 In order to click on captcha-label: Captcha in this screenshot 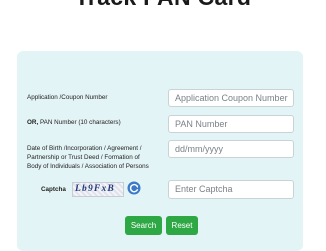, I will do `click(53, 189)`.